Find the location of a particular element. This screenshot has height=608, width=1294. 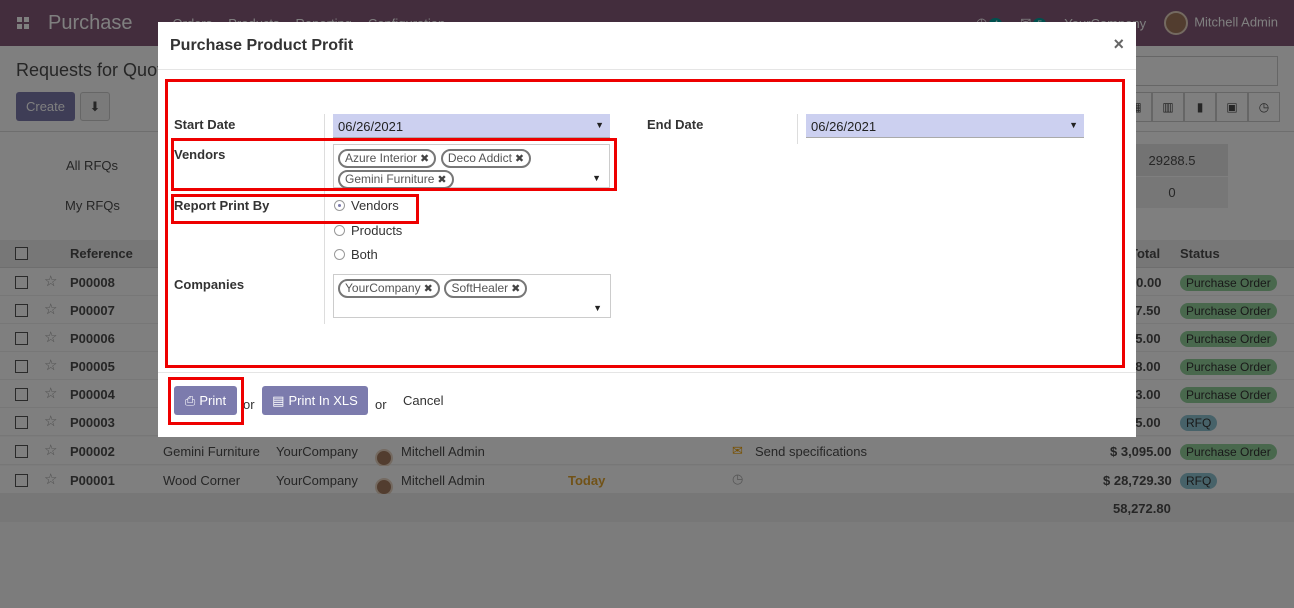

cancel-button: Cancel is located at coordinates (423, 400).